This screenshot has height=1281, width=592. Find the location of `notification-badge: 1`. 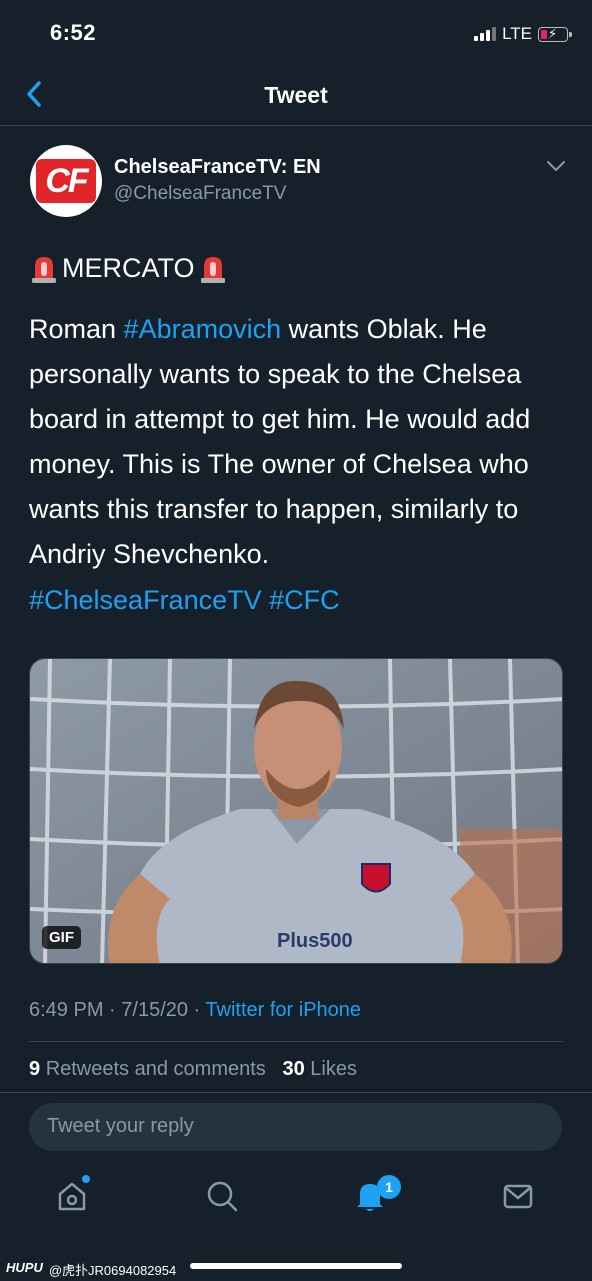

notification-badge: 1 is located at coordinates (389, 1187).